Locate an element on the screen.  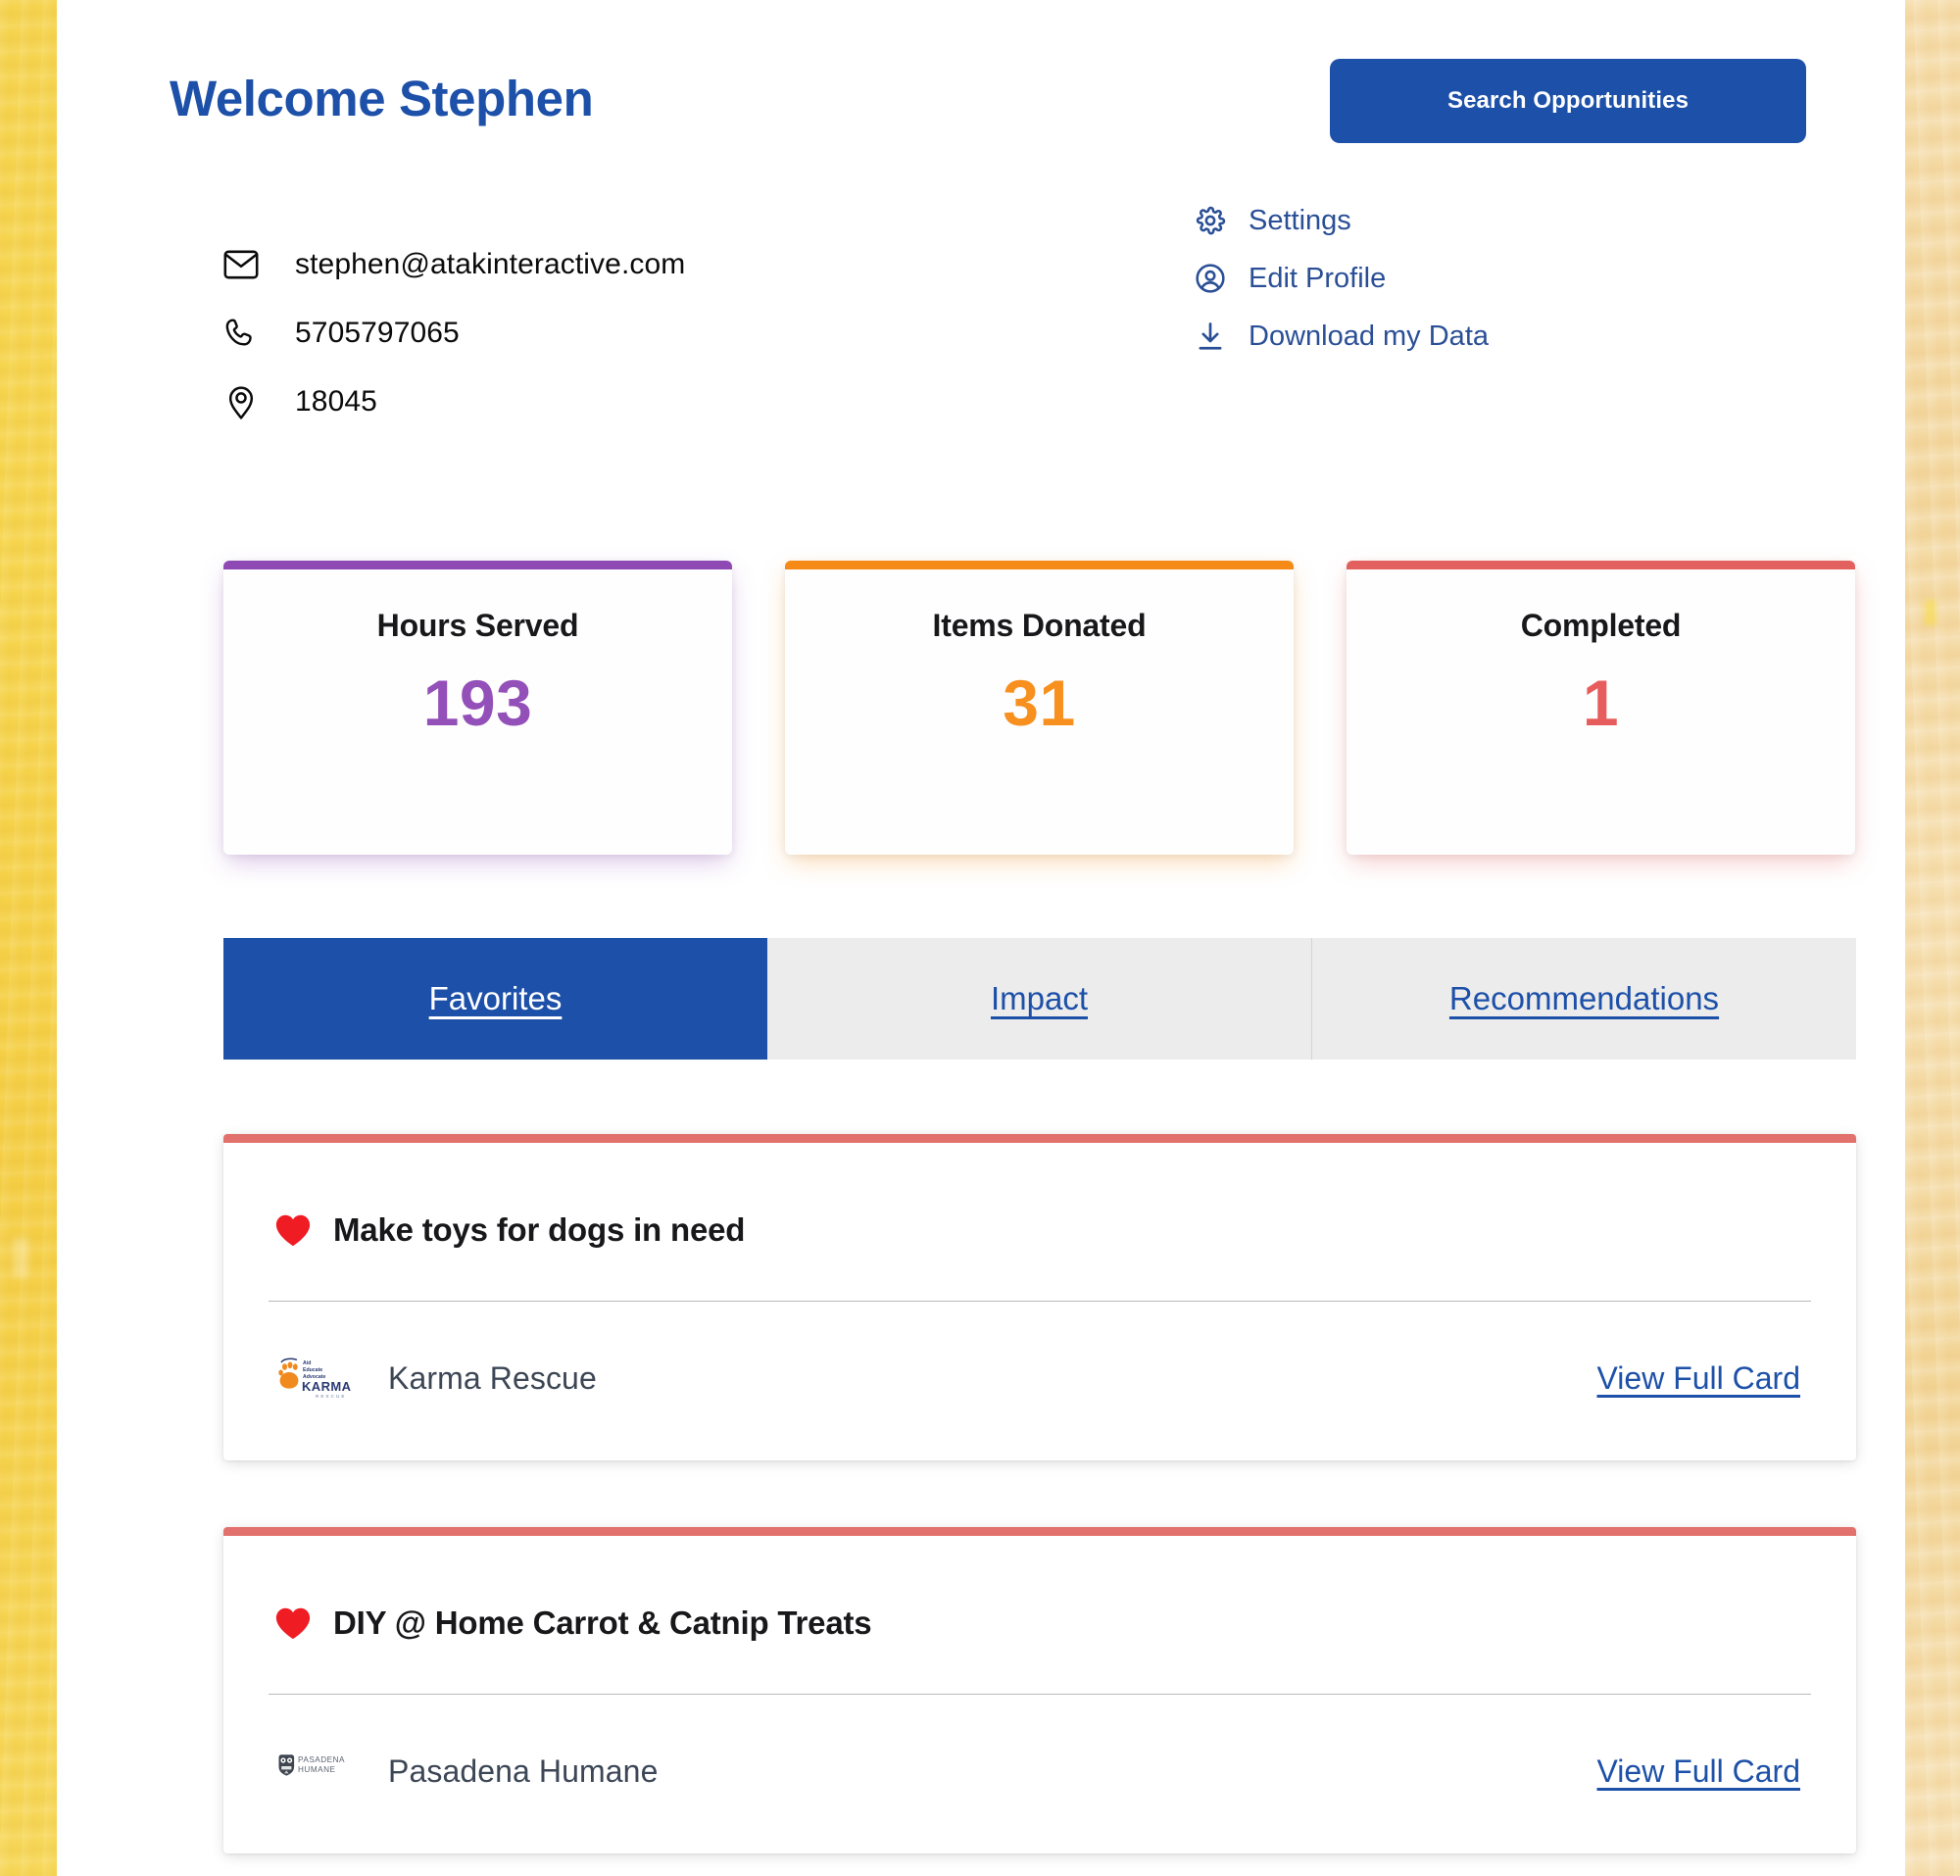
header: Welcome Stephen Search Opportunities is located at coordinates (988, 101).